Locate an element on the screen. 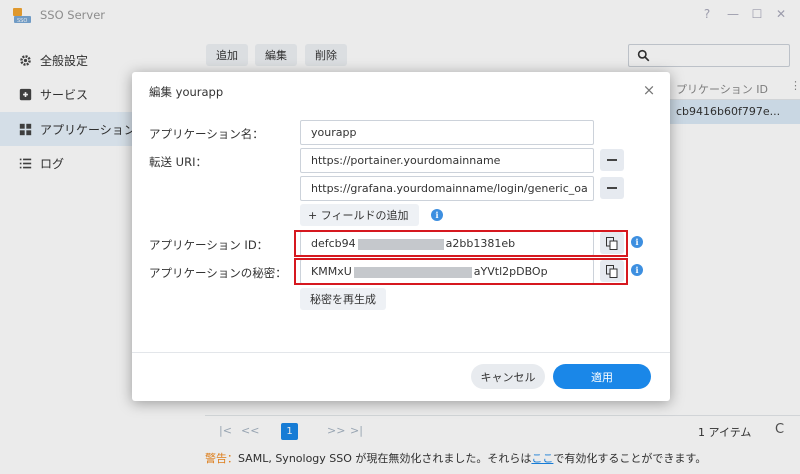 The image size is (800, 474). dialog-title: 編集 yourapp is located at coordinates (186, 92).